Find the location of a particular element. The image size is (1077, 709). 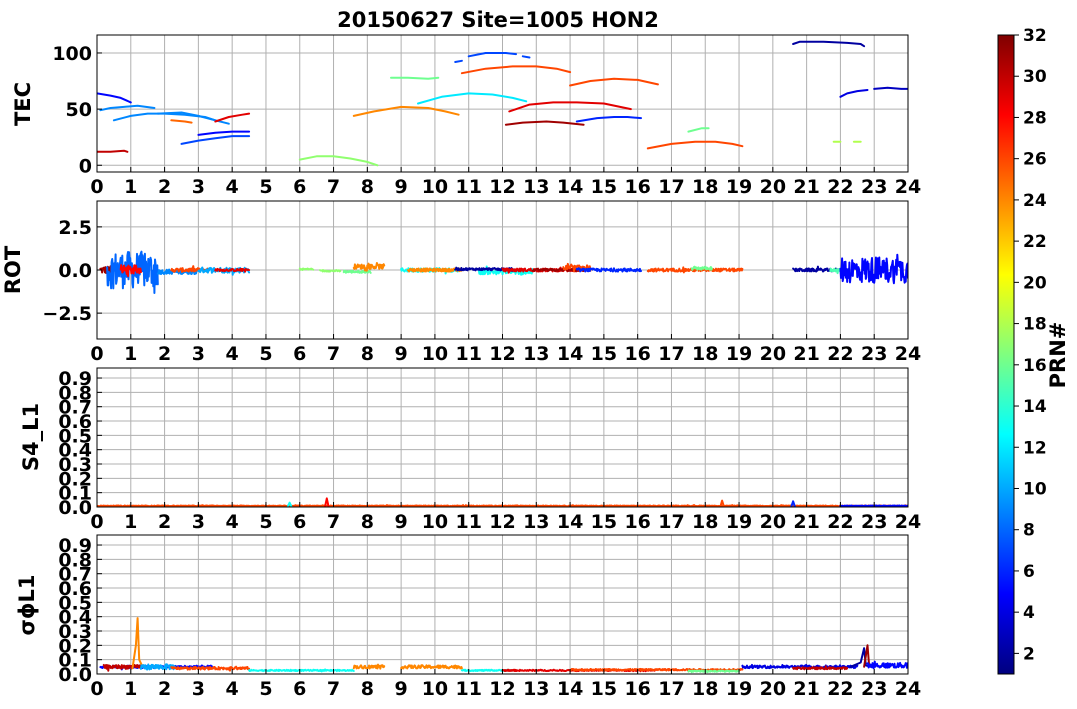

x-tick-label: 21 is located at coordinates (806, 522).